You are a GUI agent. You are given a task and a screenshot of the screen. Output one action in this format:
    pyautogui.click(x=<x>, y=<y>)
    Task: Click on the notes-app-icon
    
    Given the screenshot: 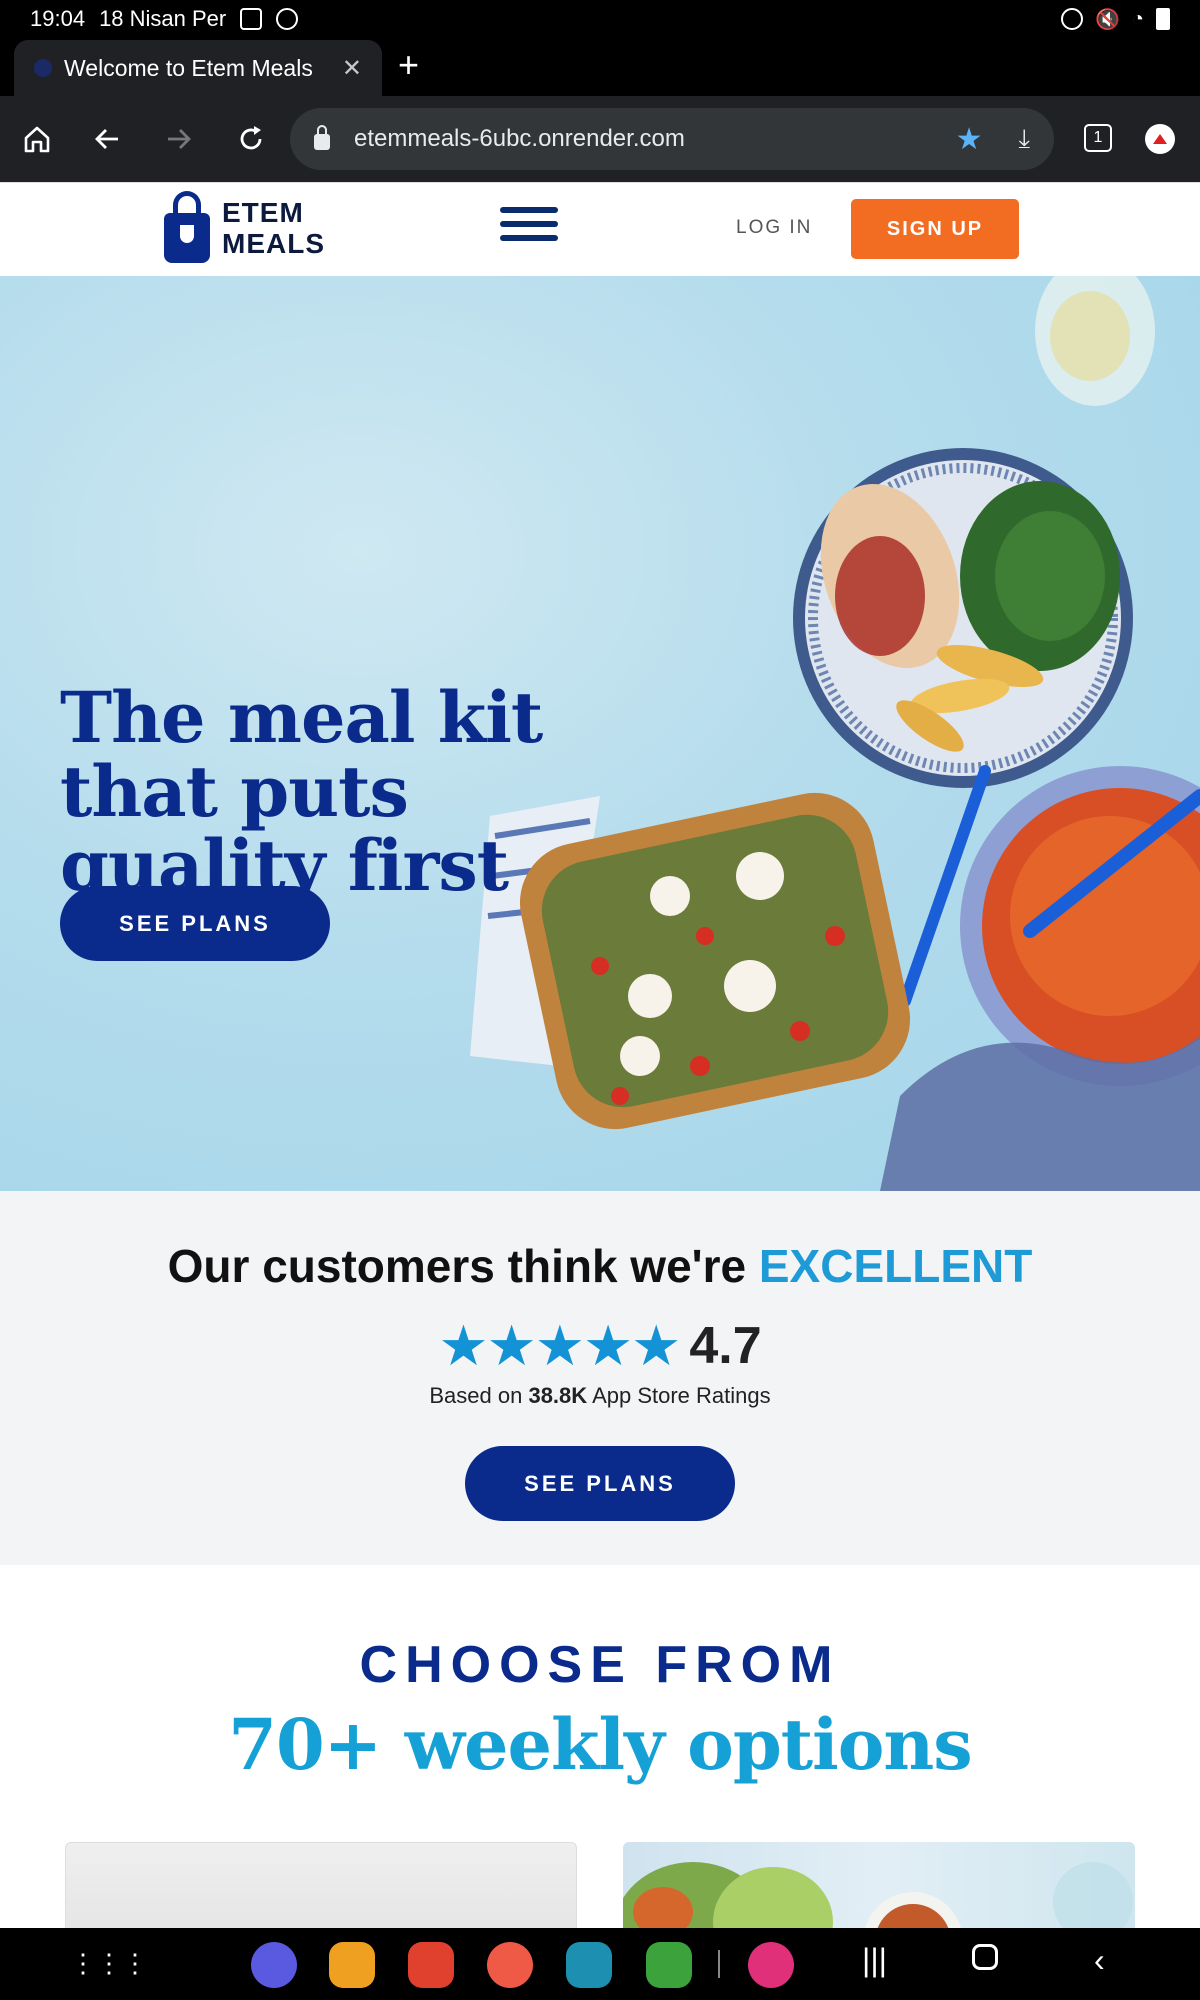 What is the action you would take?
    pyautogui.click(x=431, y=1965)
    